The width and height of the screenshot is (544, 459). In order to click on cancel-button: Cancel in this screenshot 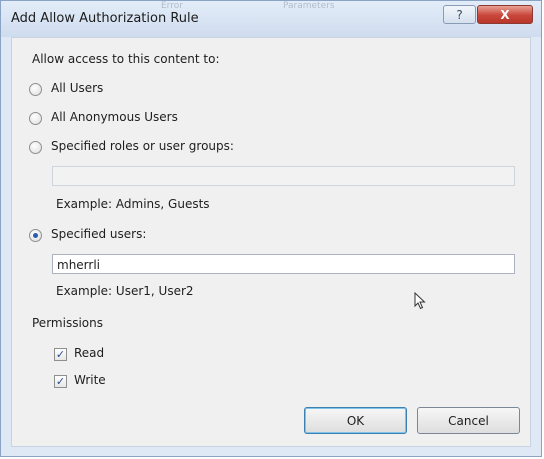, I will do `click(468, 420)`.